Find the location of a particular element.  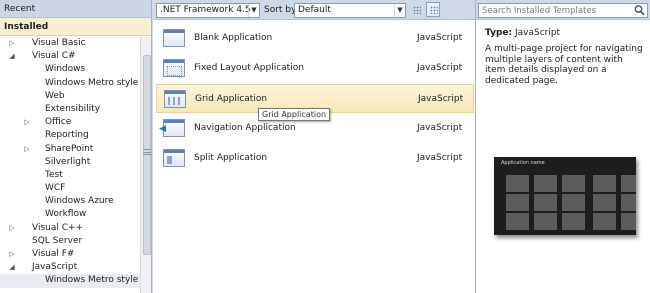

template-row: Fixed Layout Application JavaScript is located at coordinates (315, 68).